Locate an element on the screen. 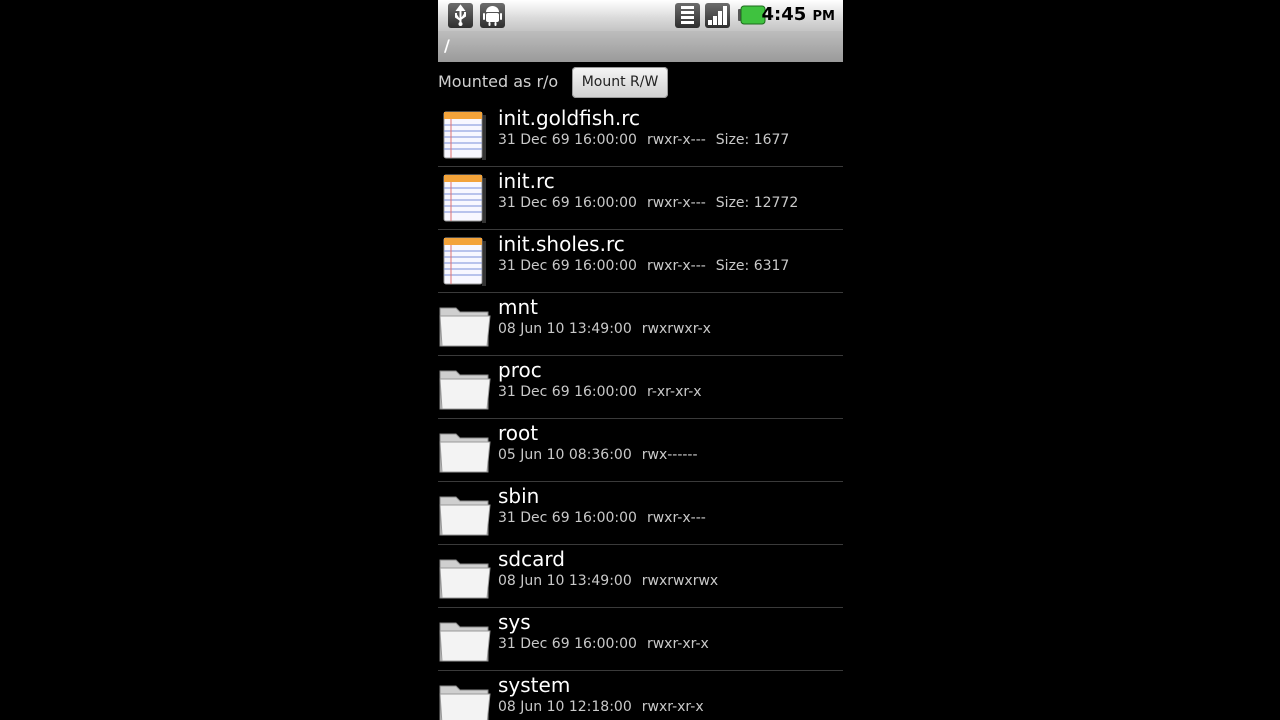 Image resolution: width=1280 pixels, height=720 pixels. current-path: / is located at coordinates (447, 45).